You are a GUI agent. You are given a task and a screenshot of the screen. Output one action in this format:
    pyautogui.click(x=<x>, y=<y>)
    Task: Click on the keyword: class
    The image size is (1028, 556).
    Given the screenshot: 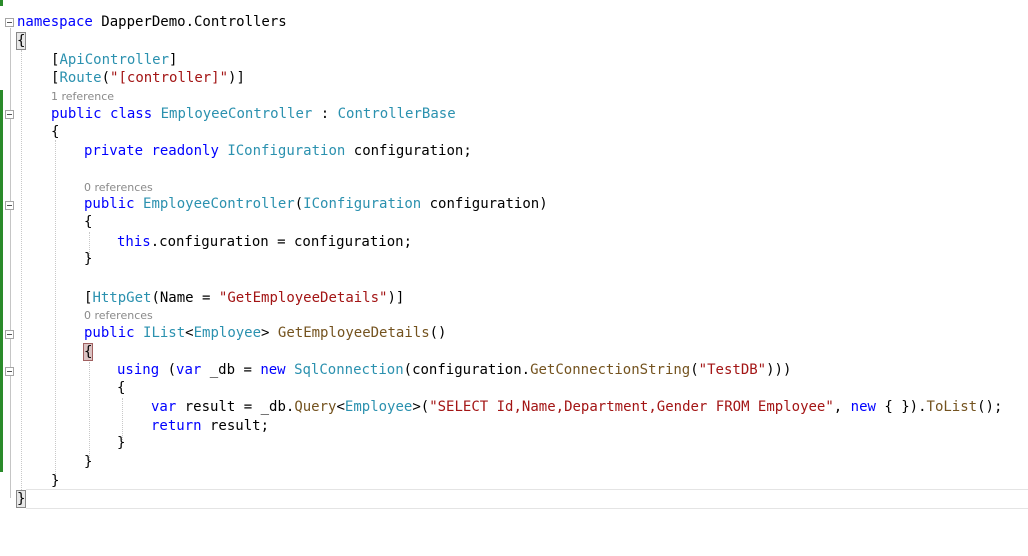 What is the action you would take?
    pyautogui.click(x=131, y=114)
    